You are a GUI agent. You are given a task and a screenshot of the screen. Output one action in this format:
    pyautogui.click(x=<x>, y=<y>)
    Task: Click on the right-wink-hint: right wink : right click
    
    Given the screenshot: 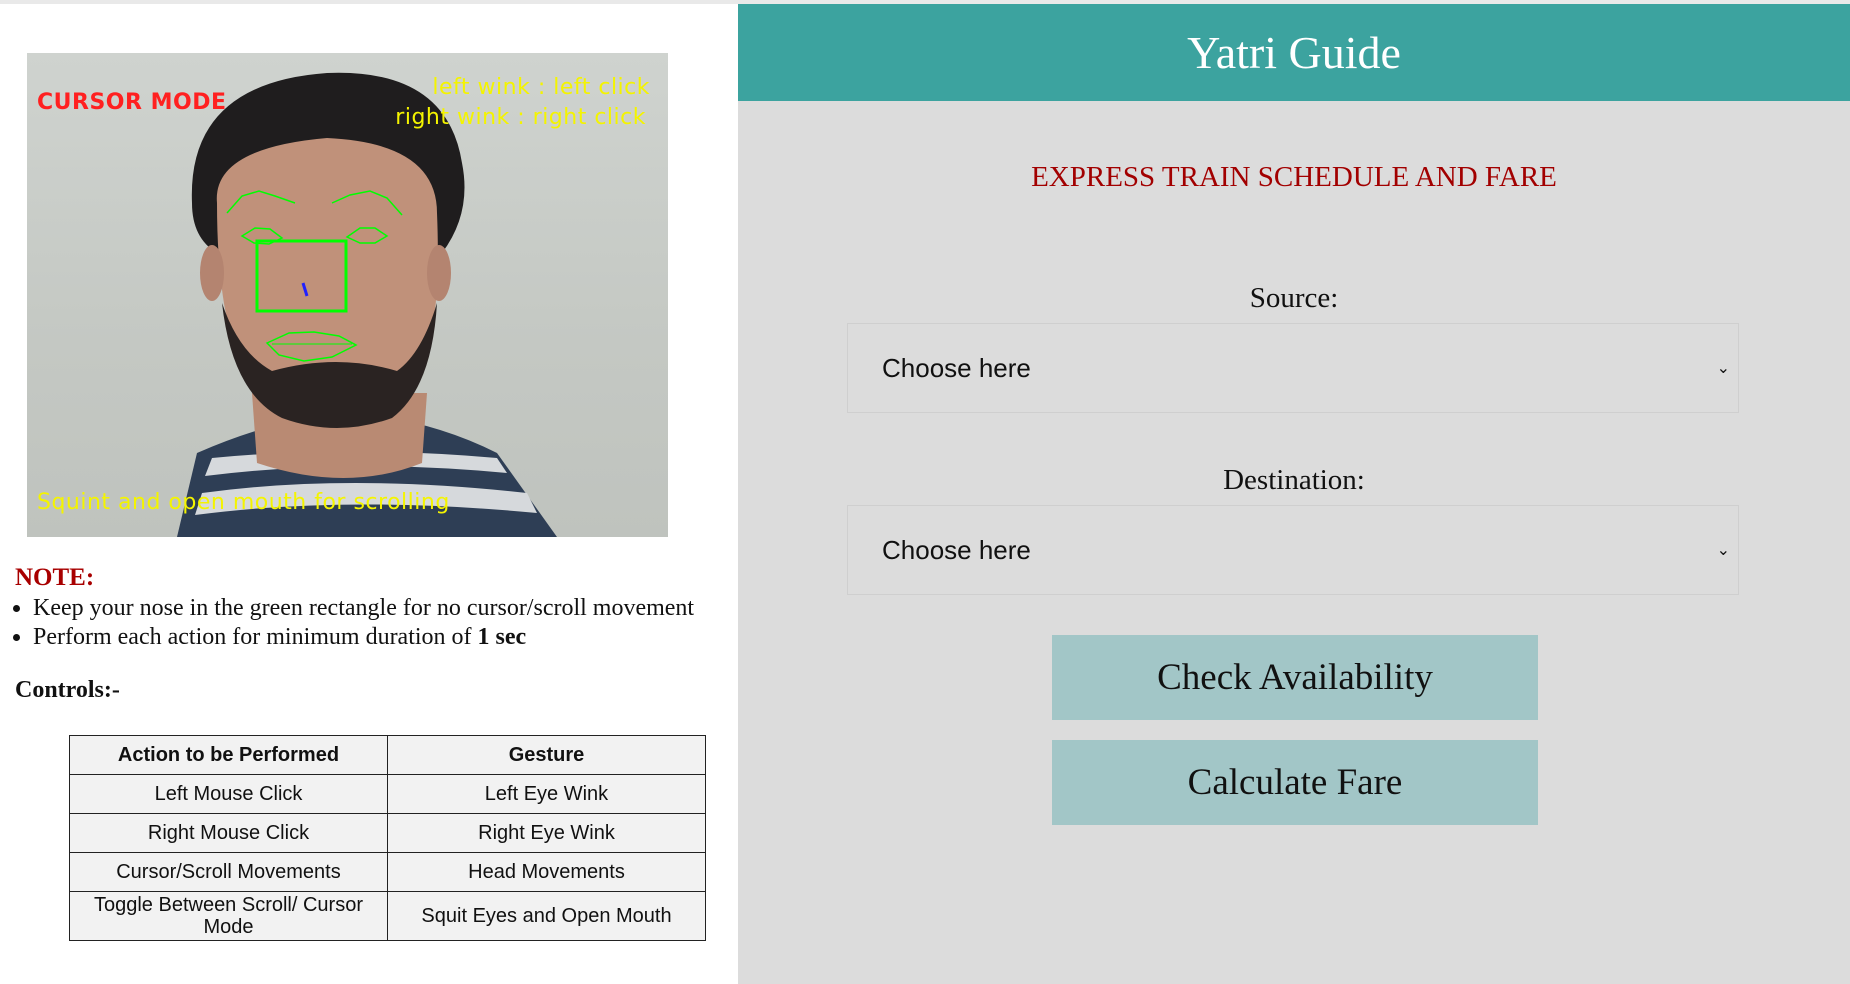 What is the action you would take?
    pyautogui.click(x=520, y=117)
    